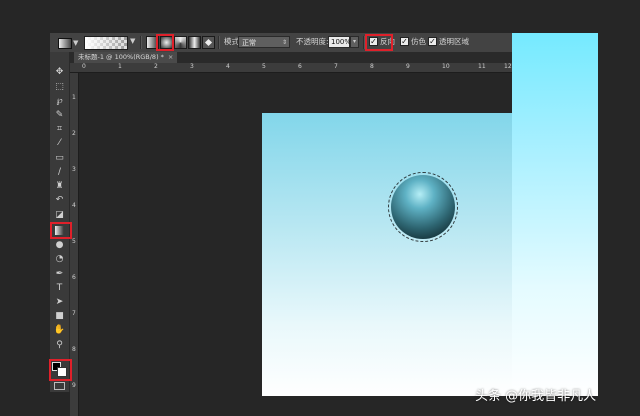  What do you see at coordinates (508, 66) in the screenshot?
I see `ruler-number: 12` at bounding box center [508, 66].